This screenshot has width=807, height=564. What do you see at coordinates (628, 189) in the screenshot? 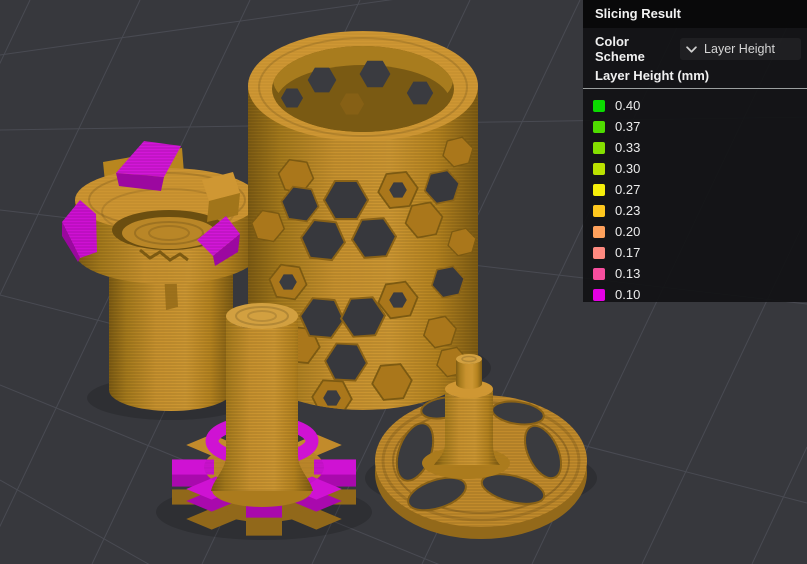
I see `legend-value: 0.27` at bounding box center [628, 189].